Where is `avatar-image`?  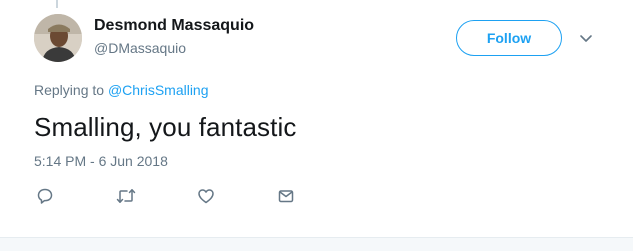
avatar-image is located at coordinates (58, 38).